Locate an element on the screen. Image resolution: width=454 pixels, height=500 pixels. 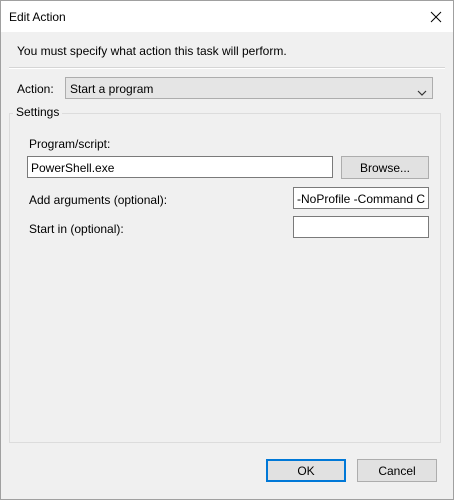
program-script-value: PowerShell.exe is located at coordinates (73, 168).